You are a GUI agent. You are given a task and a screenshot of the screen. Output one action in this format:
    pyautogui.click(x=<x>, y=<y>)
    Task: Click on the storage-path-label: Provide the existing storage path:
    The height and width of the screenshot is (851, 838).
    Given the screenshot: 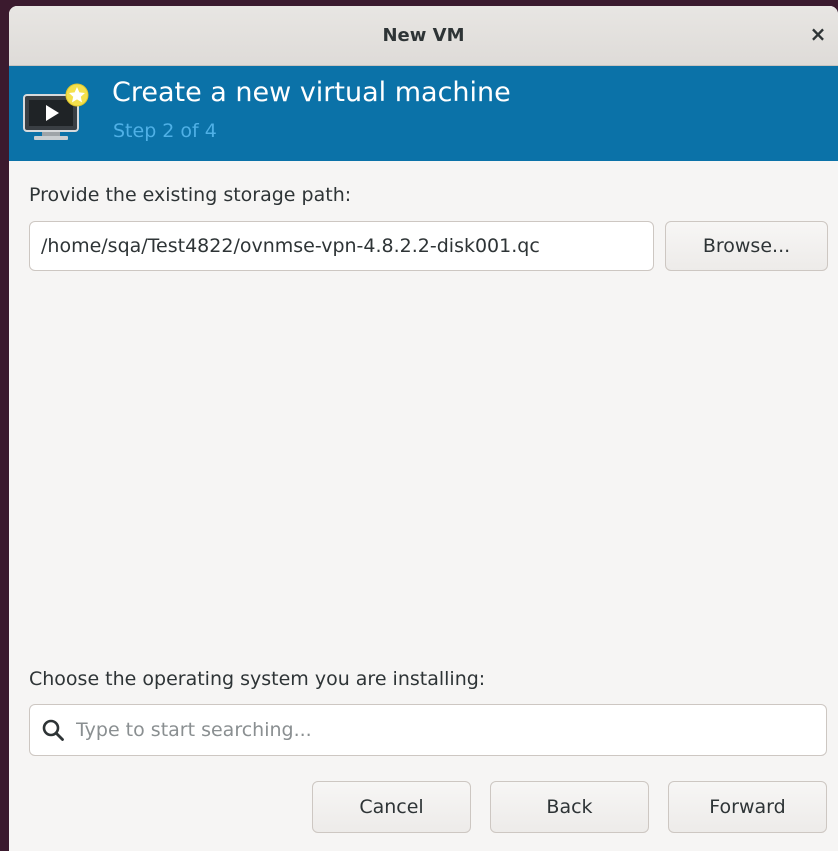 What is the action you would take?
    pyautogui.click(x=190, y=195)
    